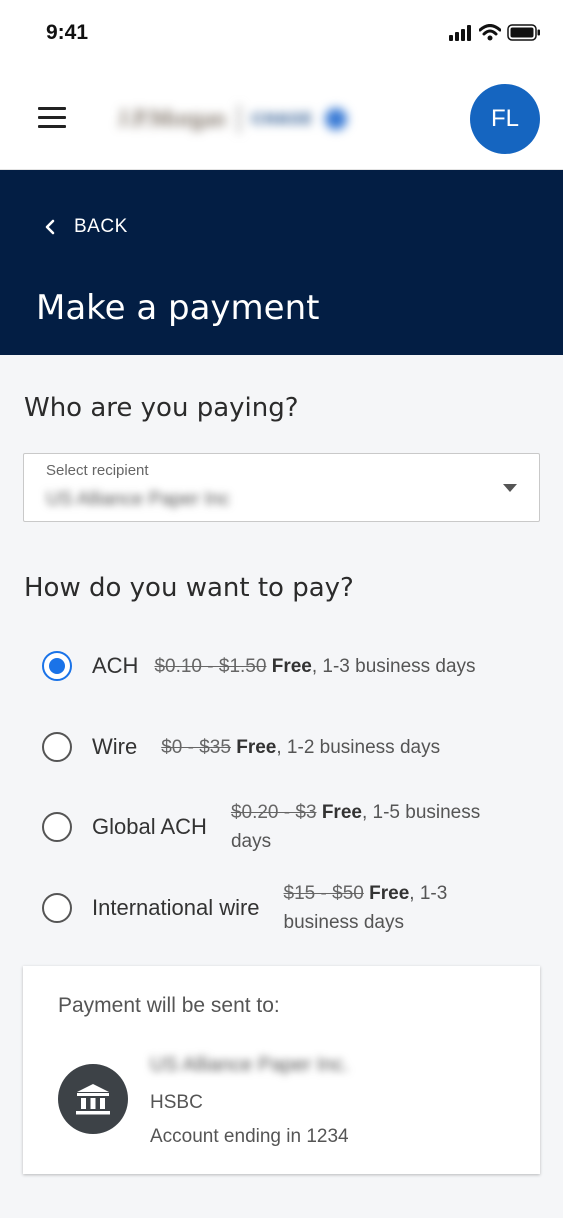  Describe the element at coordinates (249, 1065) in the screenshot. I see `payee-name: US Alliance Paper Inc.` at that location.